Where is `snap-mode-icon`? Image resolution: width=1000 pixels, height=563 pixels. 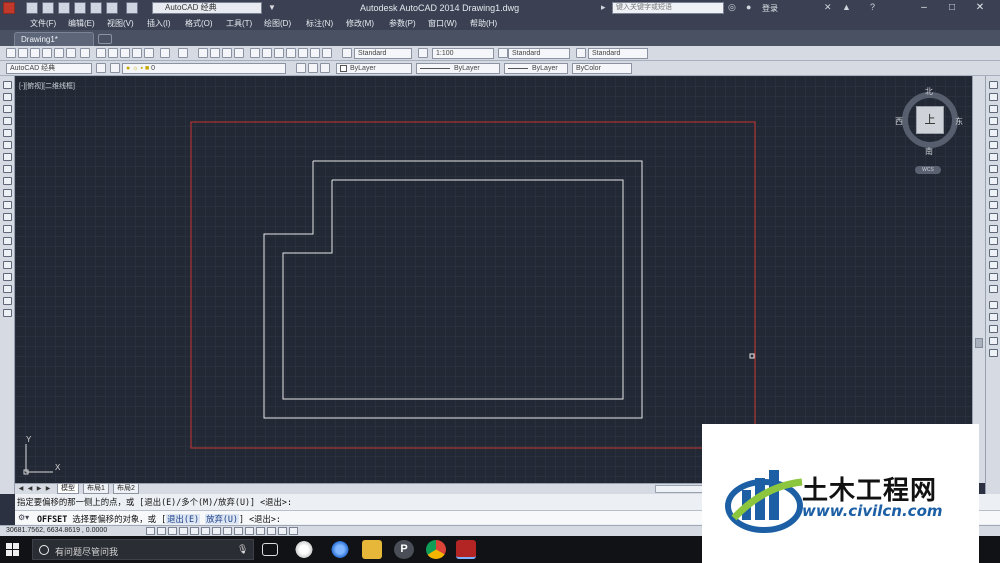
snap-mode-icon is located at coordinates (161, 531).